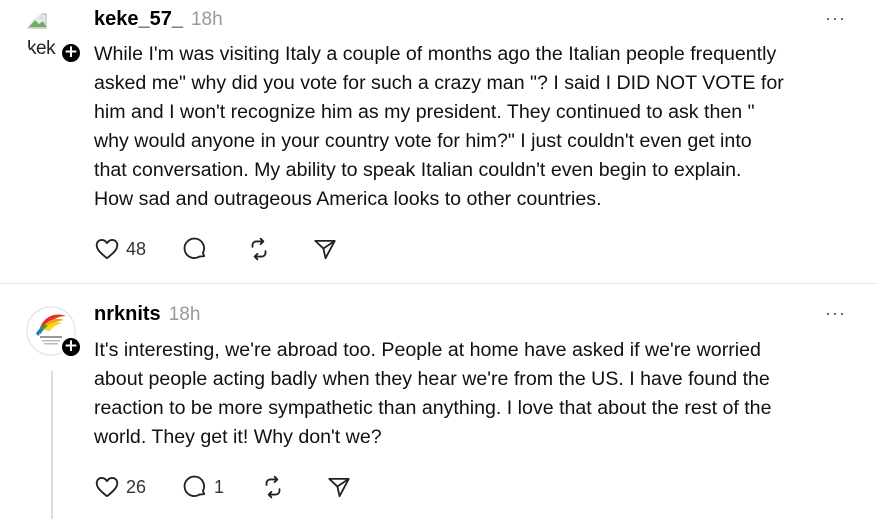  What do you see at coordinates (127, 314) in the screenshot?
I see `username: nrknits` at bounding box center [127, 314].